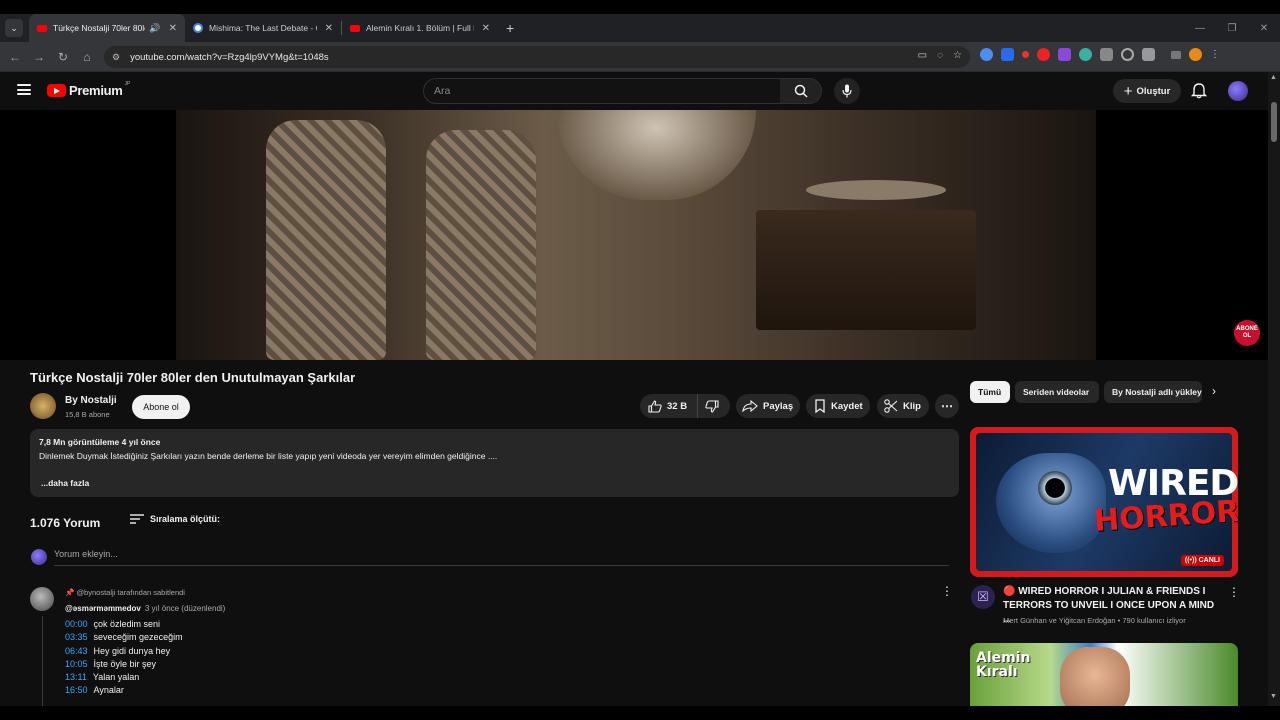 The width and height of the screenshot is (1280, 720). Describe the element at coordinates (15, 57) in the screenshot. I see `back-icon: ←` at that location.